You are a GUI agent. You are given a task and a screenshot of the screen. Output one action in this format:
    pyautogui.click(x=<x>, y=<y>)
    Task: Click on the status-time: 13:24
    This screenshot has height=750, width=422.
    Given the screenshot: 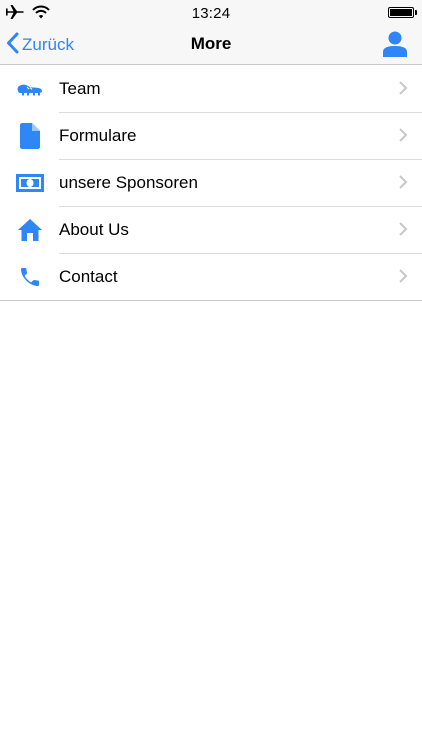 What is the action you would take?
    pyautogui.click(x=211, y=13)
    